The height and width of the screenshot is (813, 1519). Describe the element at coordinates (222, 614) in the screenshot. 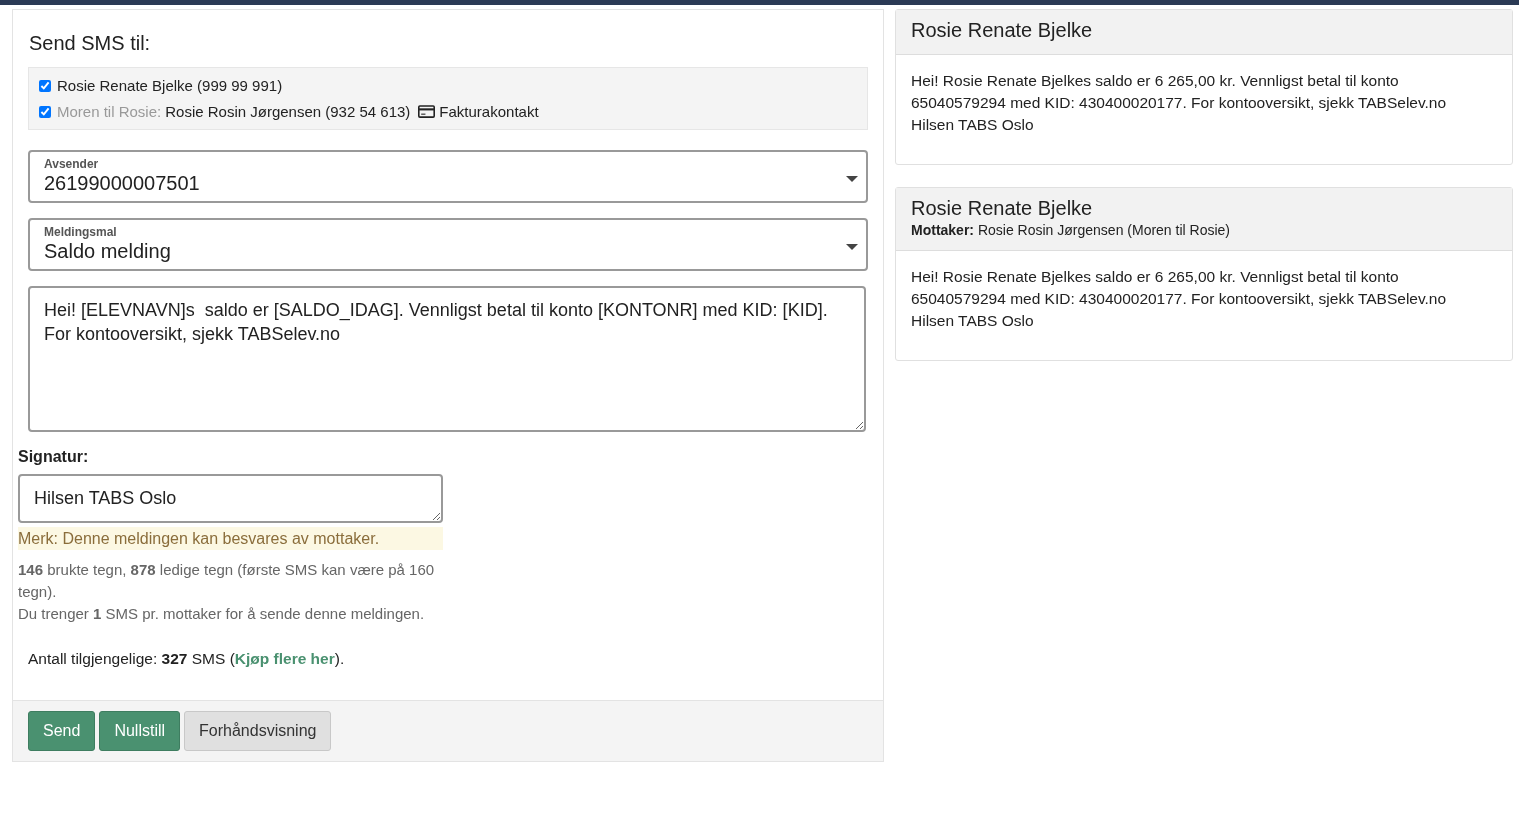

I see `character-count-text: Du trenger 1 SMS pr. mottaker for å sende denne meldingen.` at that location.